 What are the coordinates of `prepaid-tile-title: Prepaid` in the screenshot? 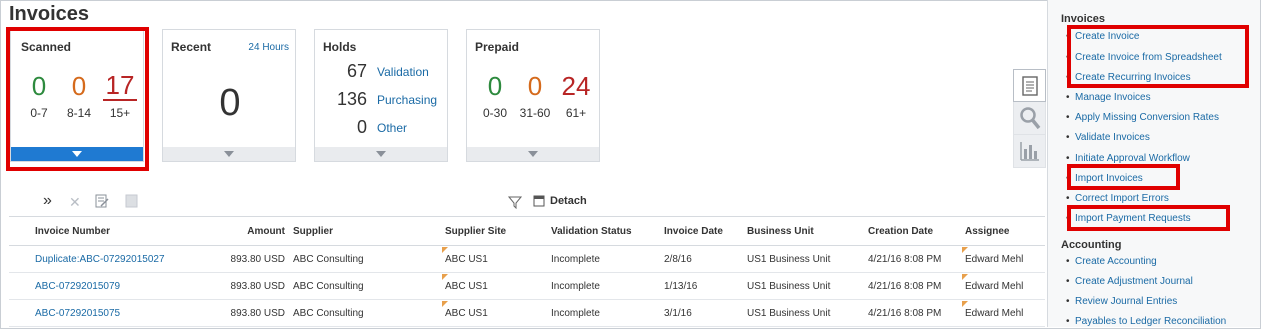 It's located at (497, 47).